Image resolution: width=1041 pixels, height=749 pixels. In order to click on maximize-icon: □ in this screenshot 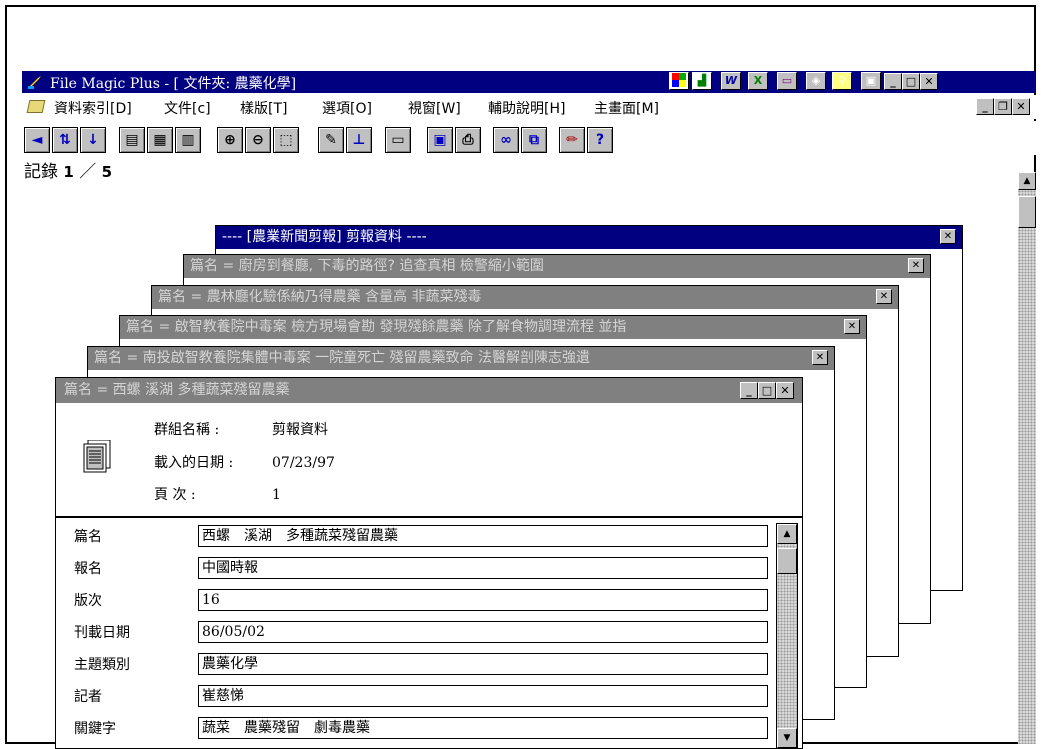, I will do `click(767, 390)`.